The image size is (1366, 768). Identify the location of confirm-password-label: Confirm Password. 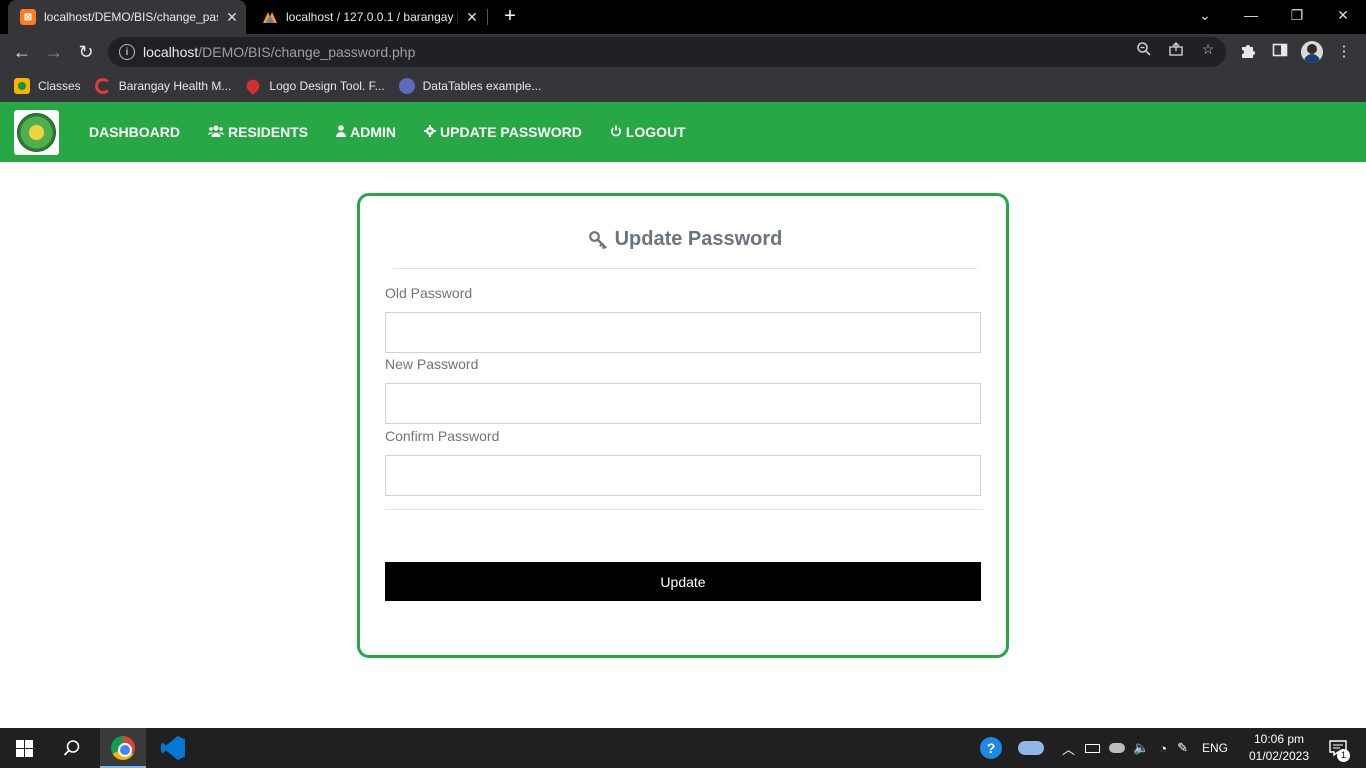
(442, 436).